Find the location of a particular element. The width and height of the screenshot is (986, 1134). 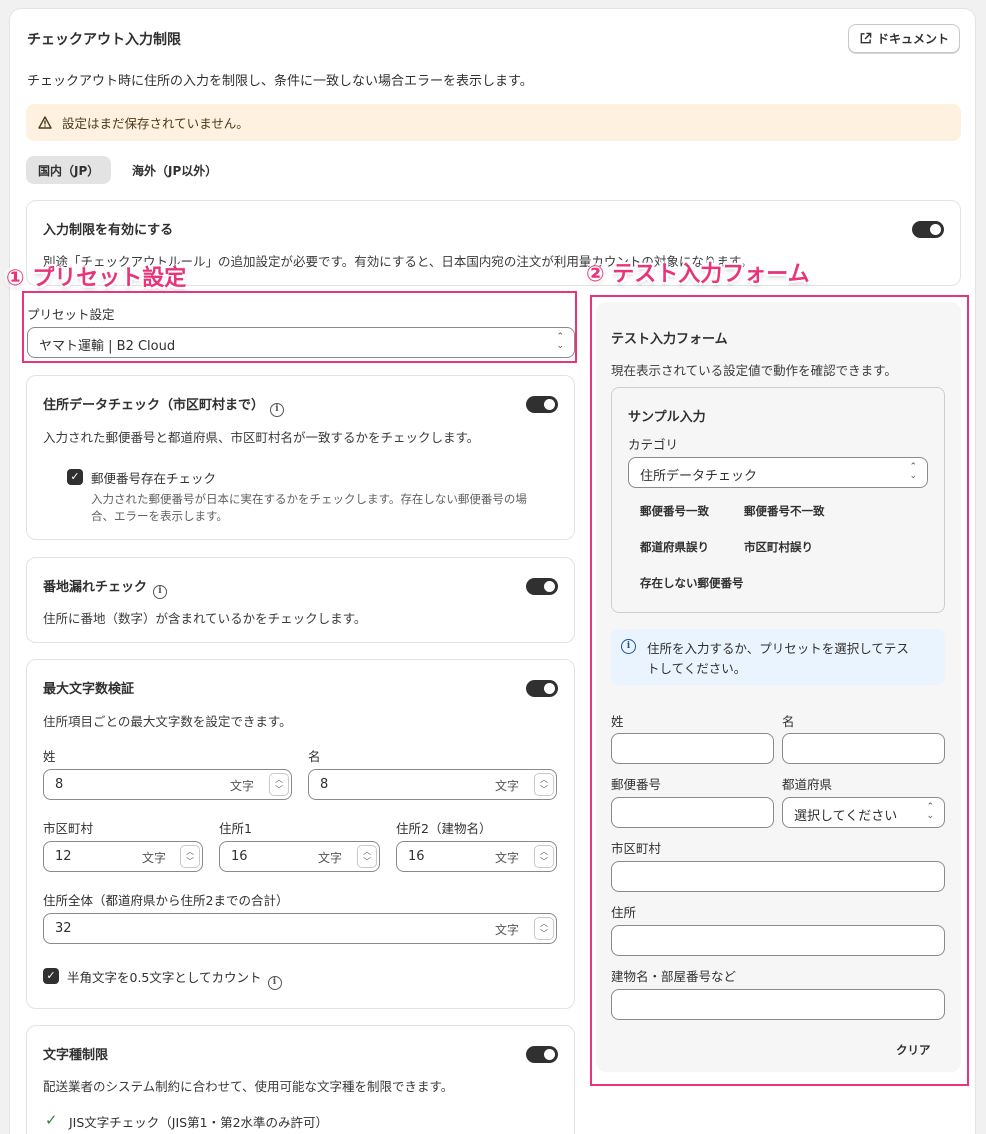

chartype-title: 文字種制限 is located at coordinates (76, 1055).